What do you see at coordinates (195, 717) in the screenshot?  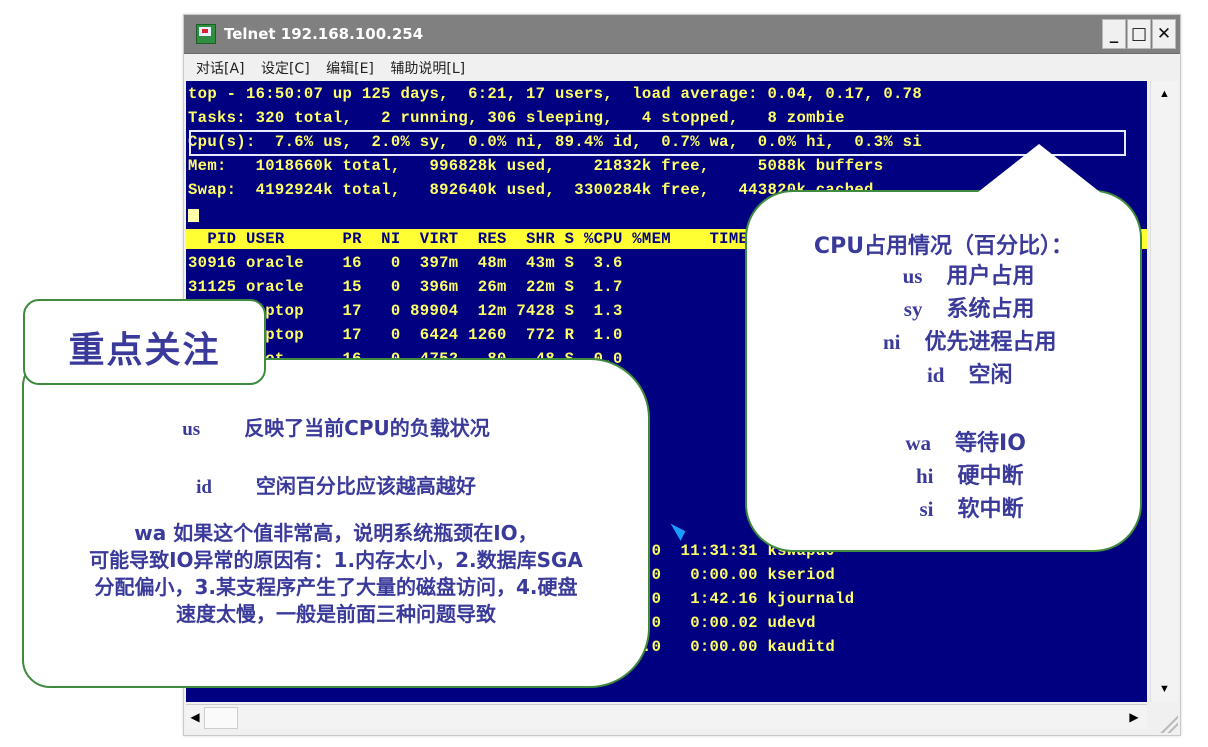 I see `scroll-left-icon: ◀` at bounding box center [195, 717].